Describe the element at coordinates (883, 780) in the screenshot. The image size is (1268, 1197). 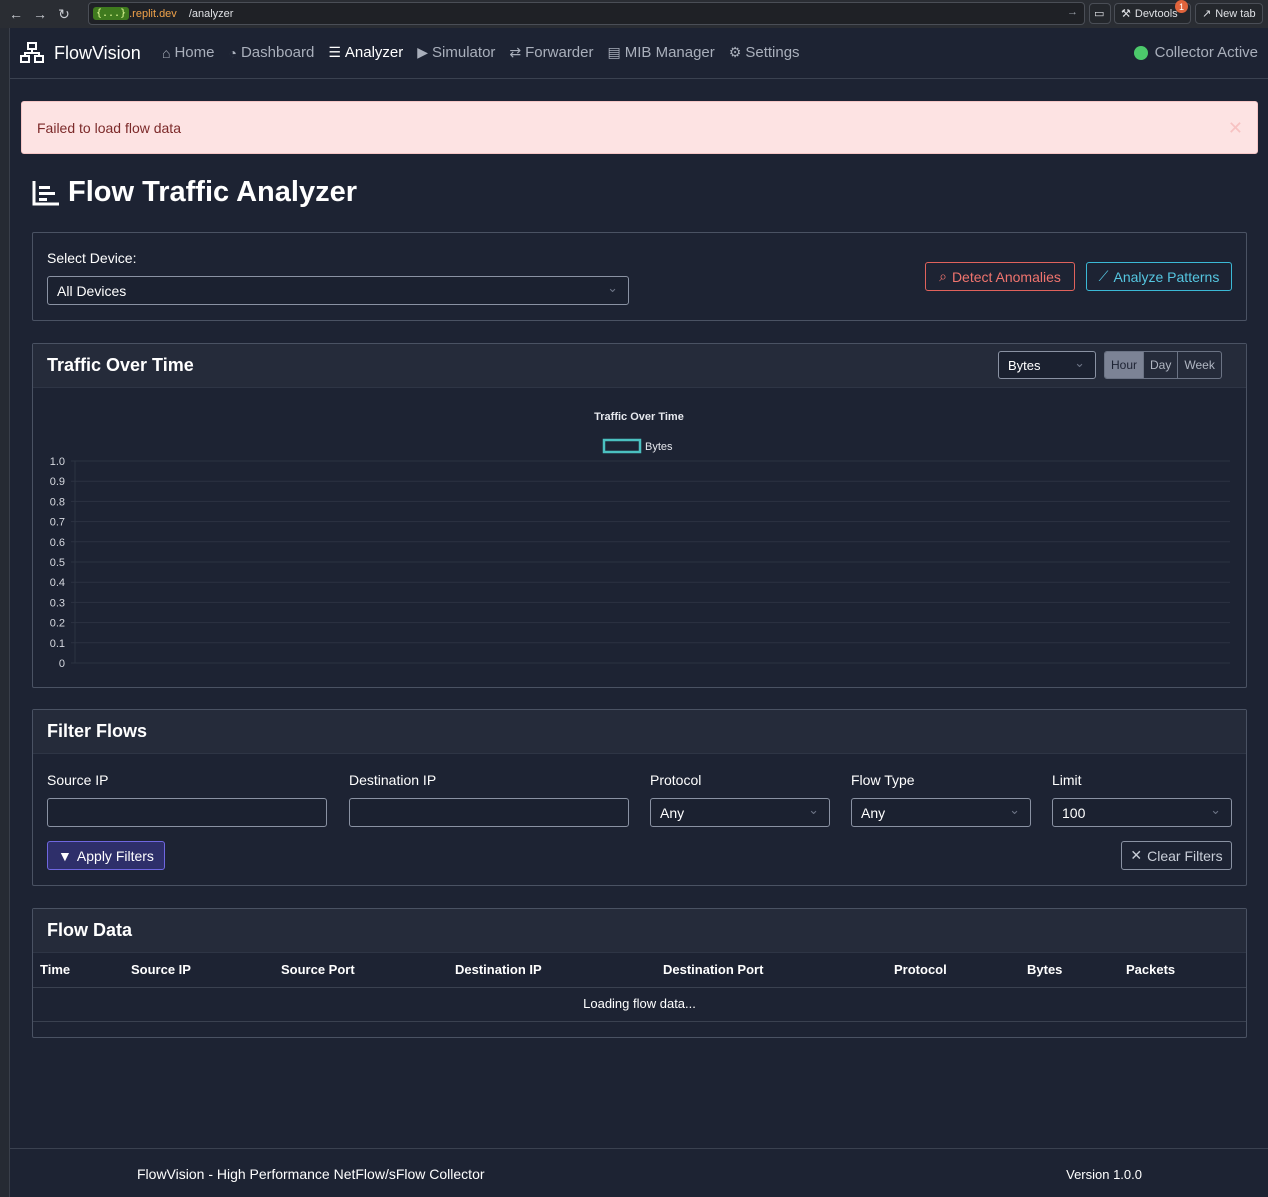
I see `flow-type-label: Flow Type` at that location.